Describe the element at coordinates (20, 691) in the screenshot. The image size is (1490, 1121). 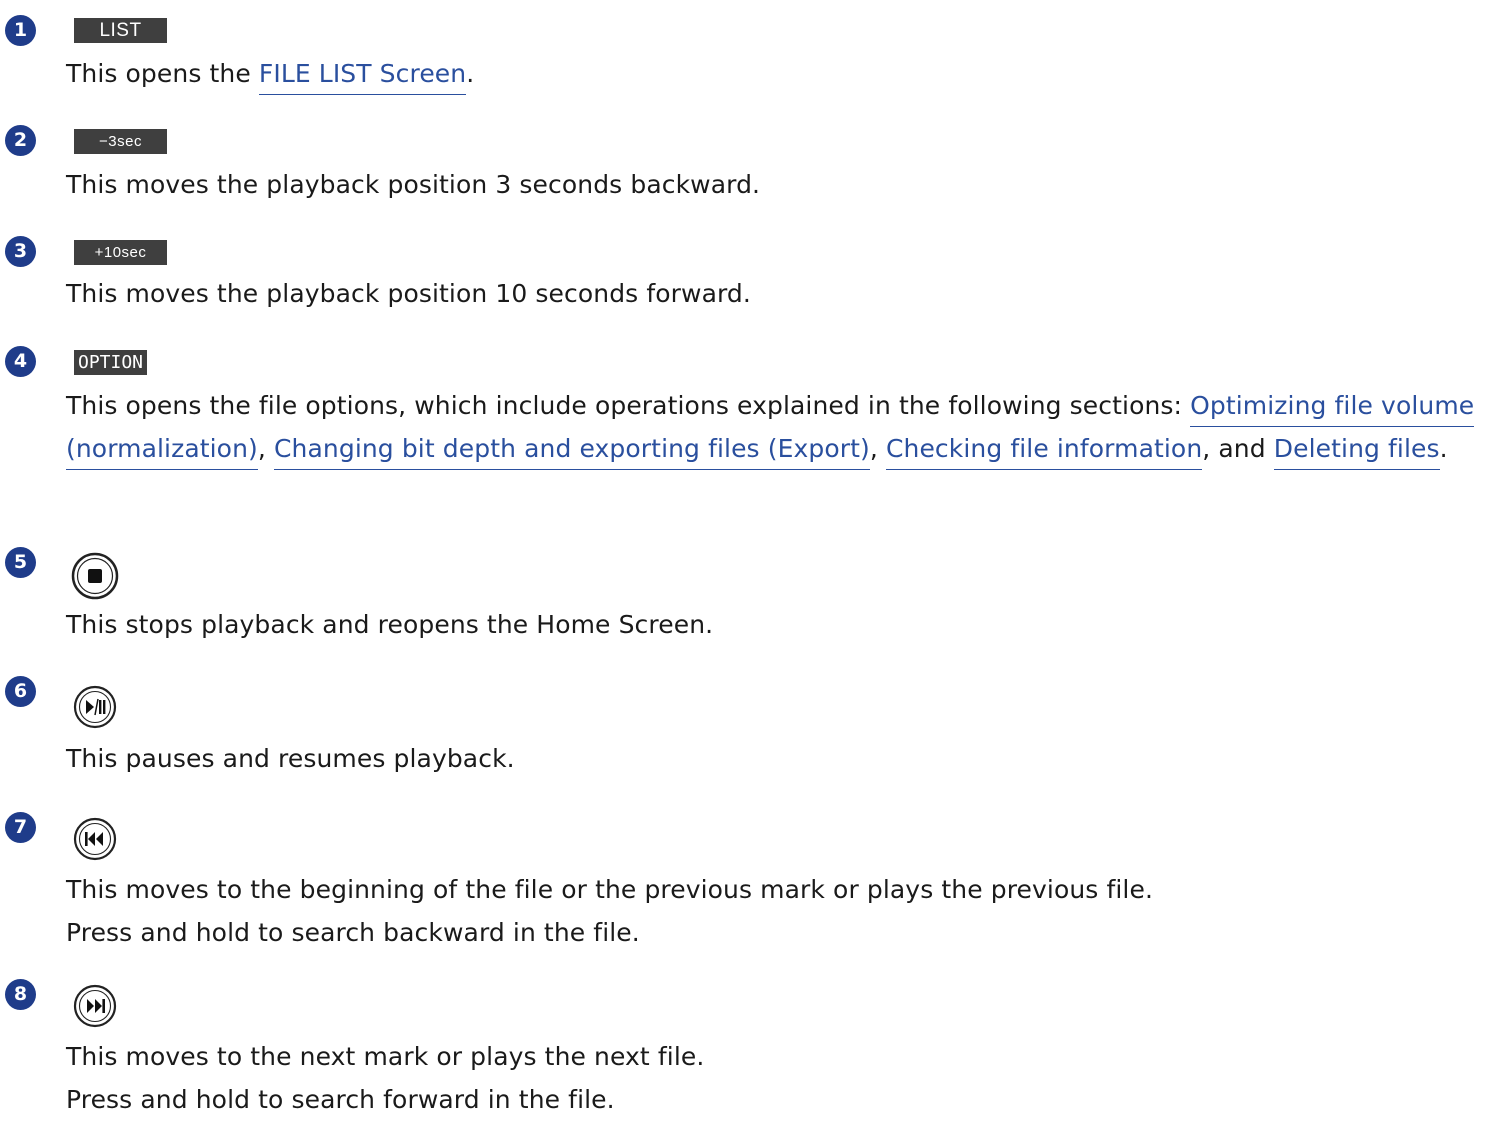
I see `step-number-badge: 6` at that location.